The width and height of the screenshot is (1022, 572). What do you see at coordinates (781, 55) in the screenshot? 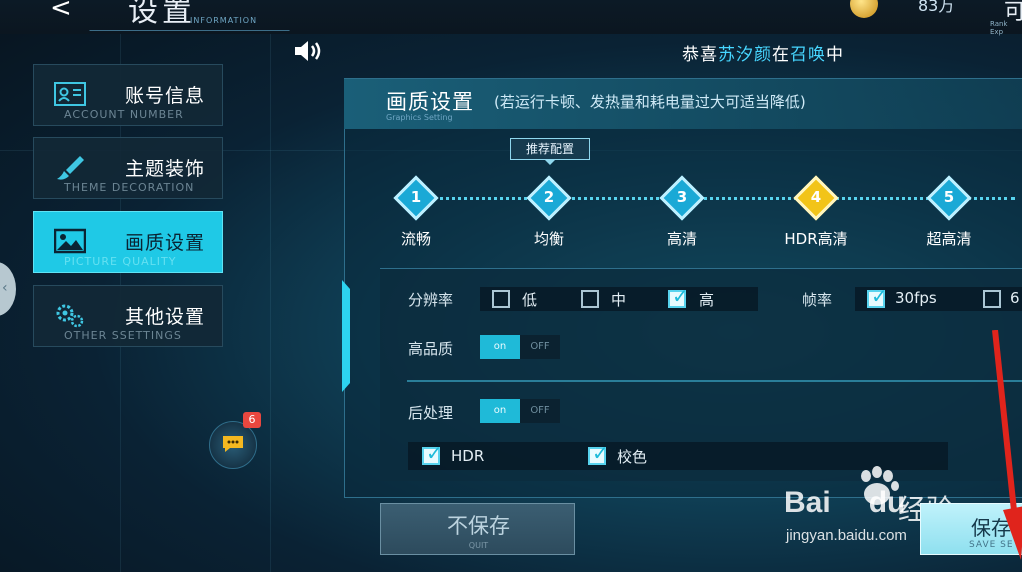
I see `notice-middle: 在` at bounding box center [781, 55].